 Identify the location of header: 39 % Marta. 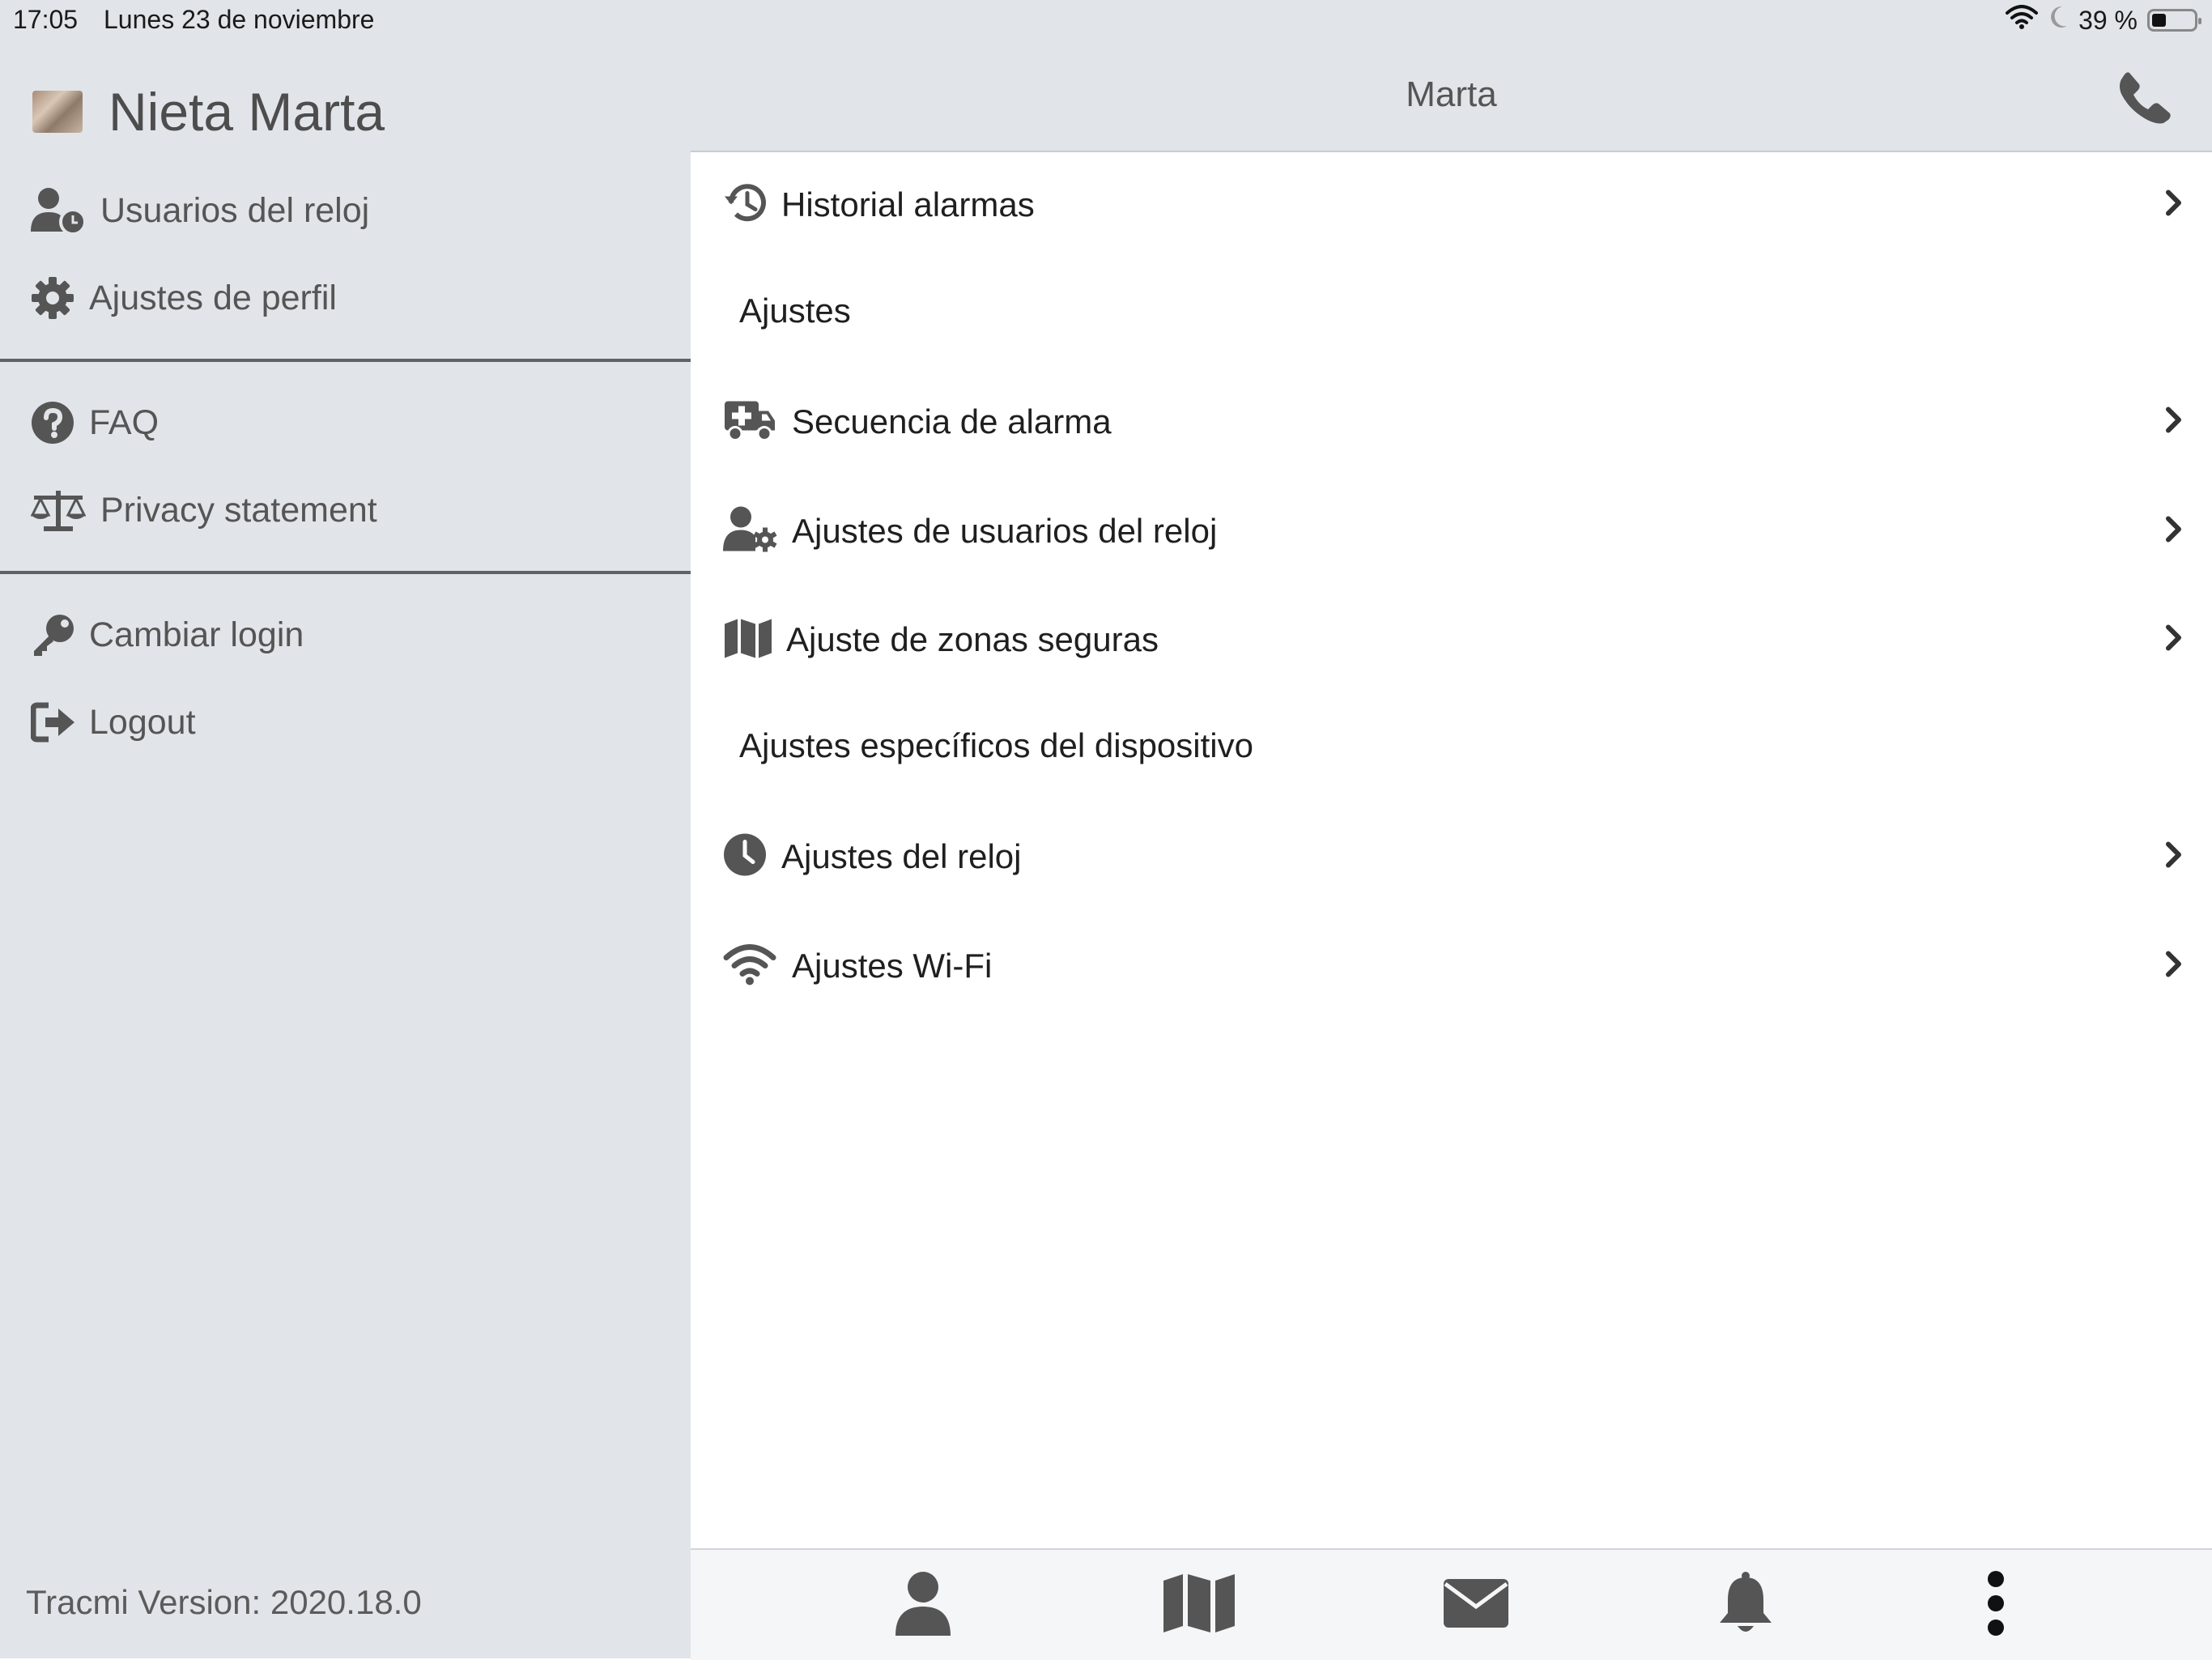
(1452, 76).